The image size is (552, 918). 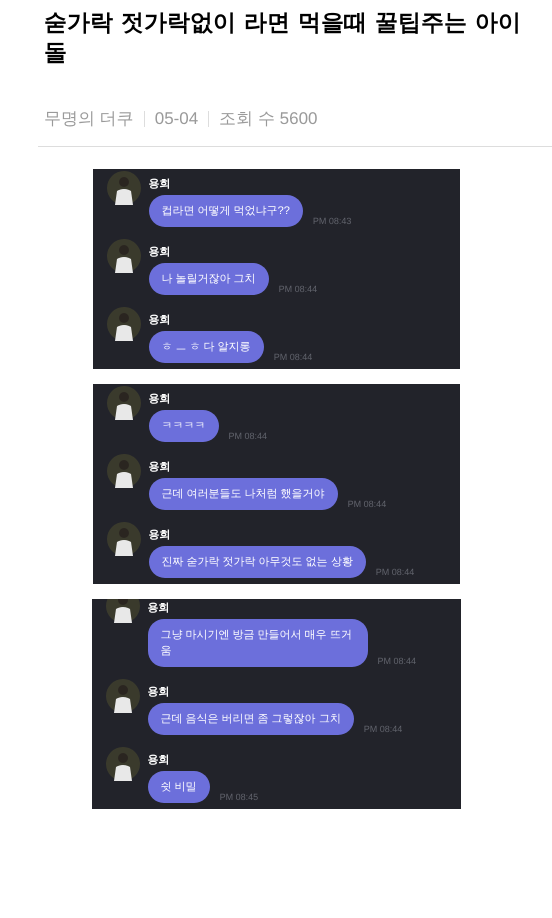 I want to click on message-bubble: 근데 음식은 버리면 좀 그렇잖아 그치, so click(x=251, y=718).